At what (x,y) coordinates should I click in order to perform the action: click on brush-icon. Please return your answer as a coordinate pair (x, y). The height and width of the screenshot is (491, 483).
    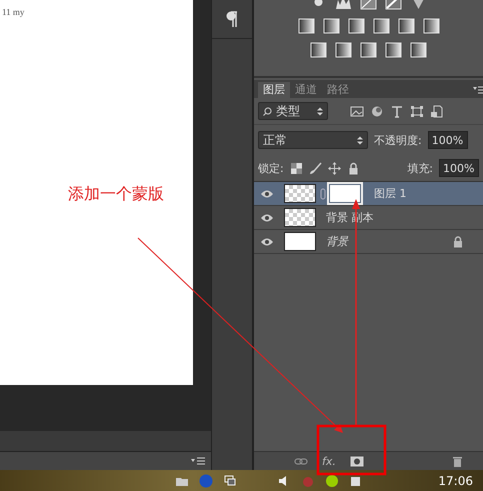
    Looking at the image, I should click on (315, 168).